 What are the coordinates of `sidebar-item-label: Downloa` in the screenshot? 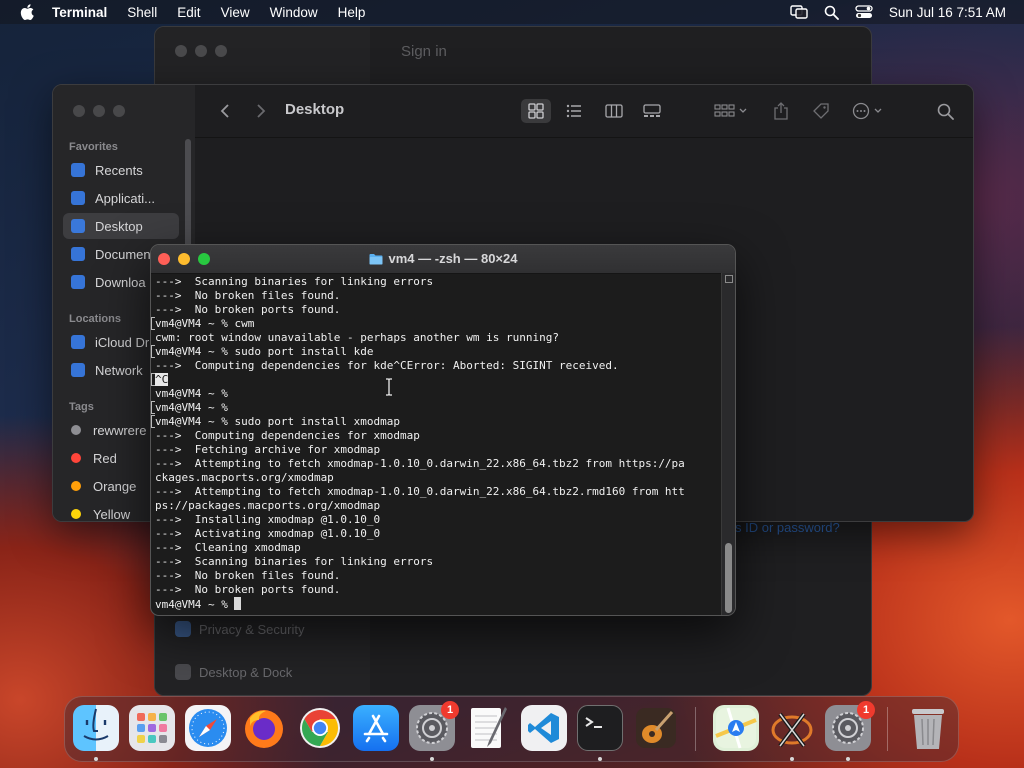 It's located at (120, 282).